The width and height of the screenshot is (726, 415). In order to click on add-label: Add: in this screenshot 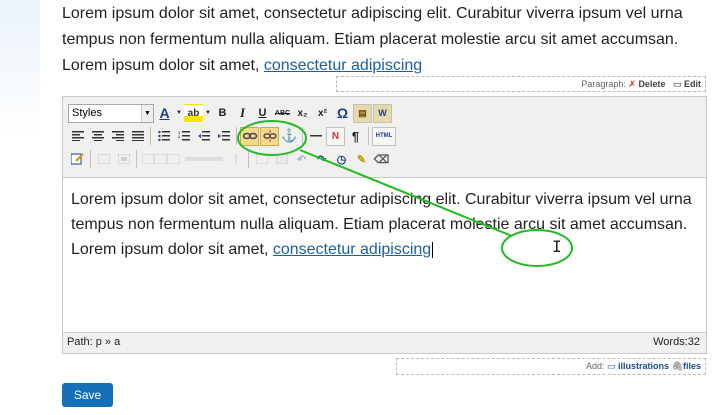, I will do `click(595, 366)`.